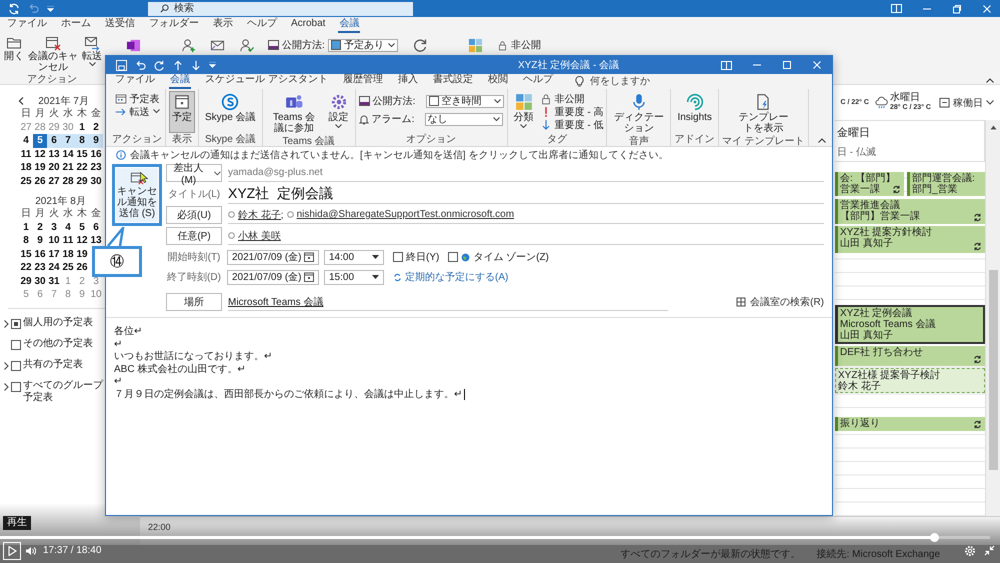 The image size is (1000, 563). Describe the element at coordinates (12, 551) in the screenshot. I see `play-button` at that location.